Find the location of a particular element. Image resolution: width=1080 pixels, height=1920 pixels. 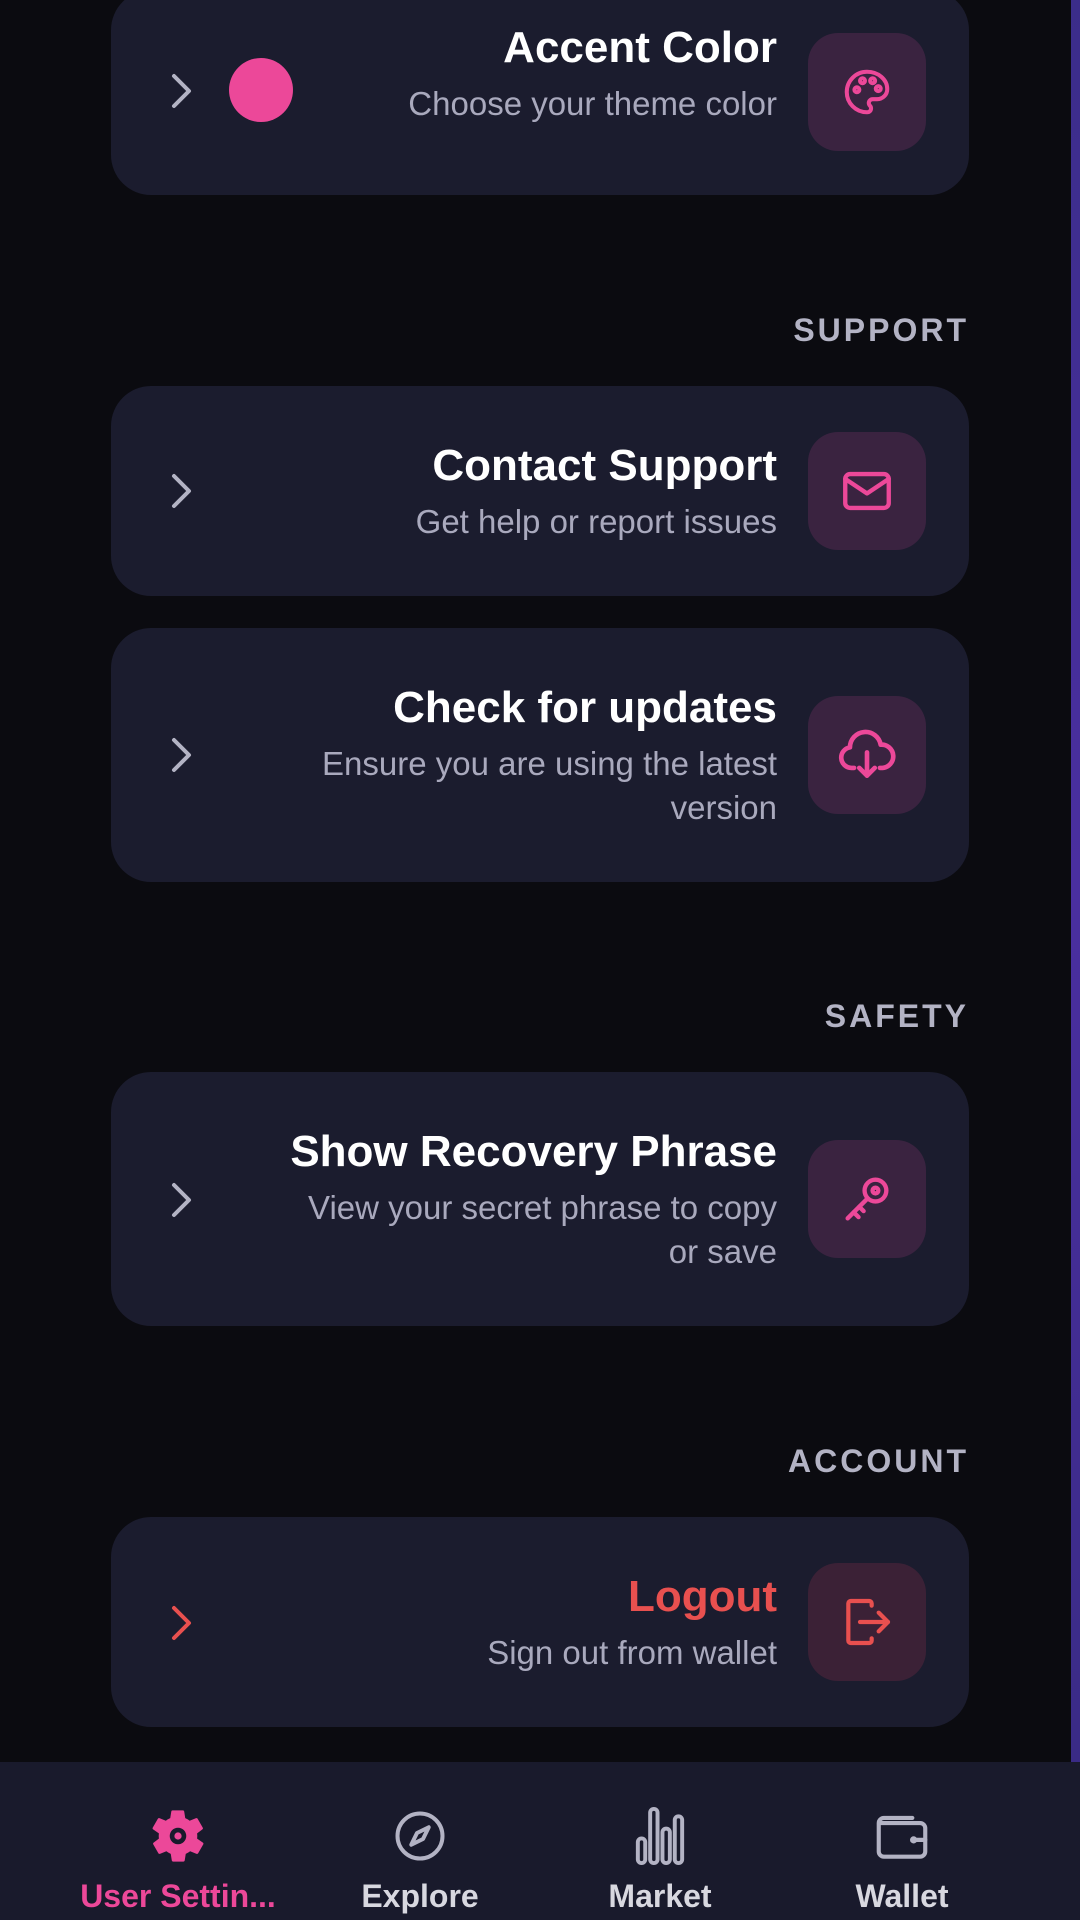

accent-color-swatch is located at coordinates (261, 90).